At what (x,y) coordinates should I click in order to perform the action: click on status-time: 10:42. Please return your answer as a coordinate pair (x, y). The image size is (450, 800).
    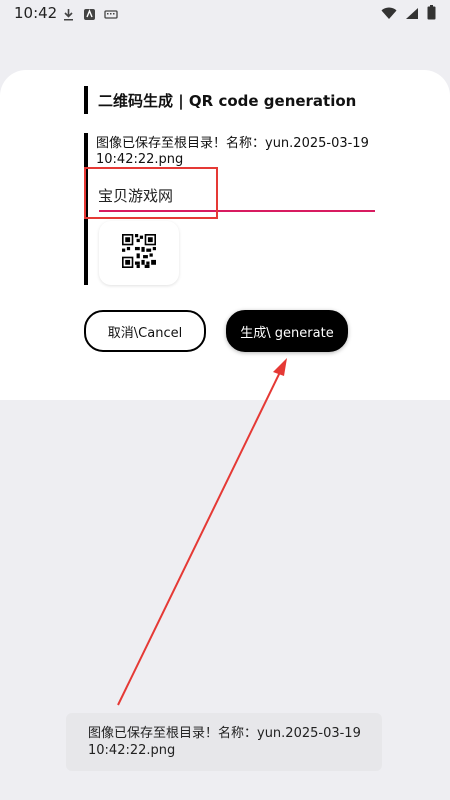
    Looking at the image, I should click on (36, 13).